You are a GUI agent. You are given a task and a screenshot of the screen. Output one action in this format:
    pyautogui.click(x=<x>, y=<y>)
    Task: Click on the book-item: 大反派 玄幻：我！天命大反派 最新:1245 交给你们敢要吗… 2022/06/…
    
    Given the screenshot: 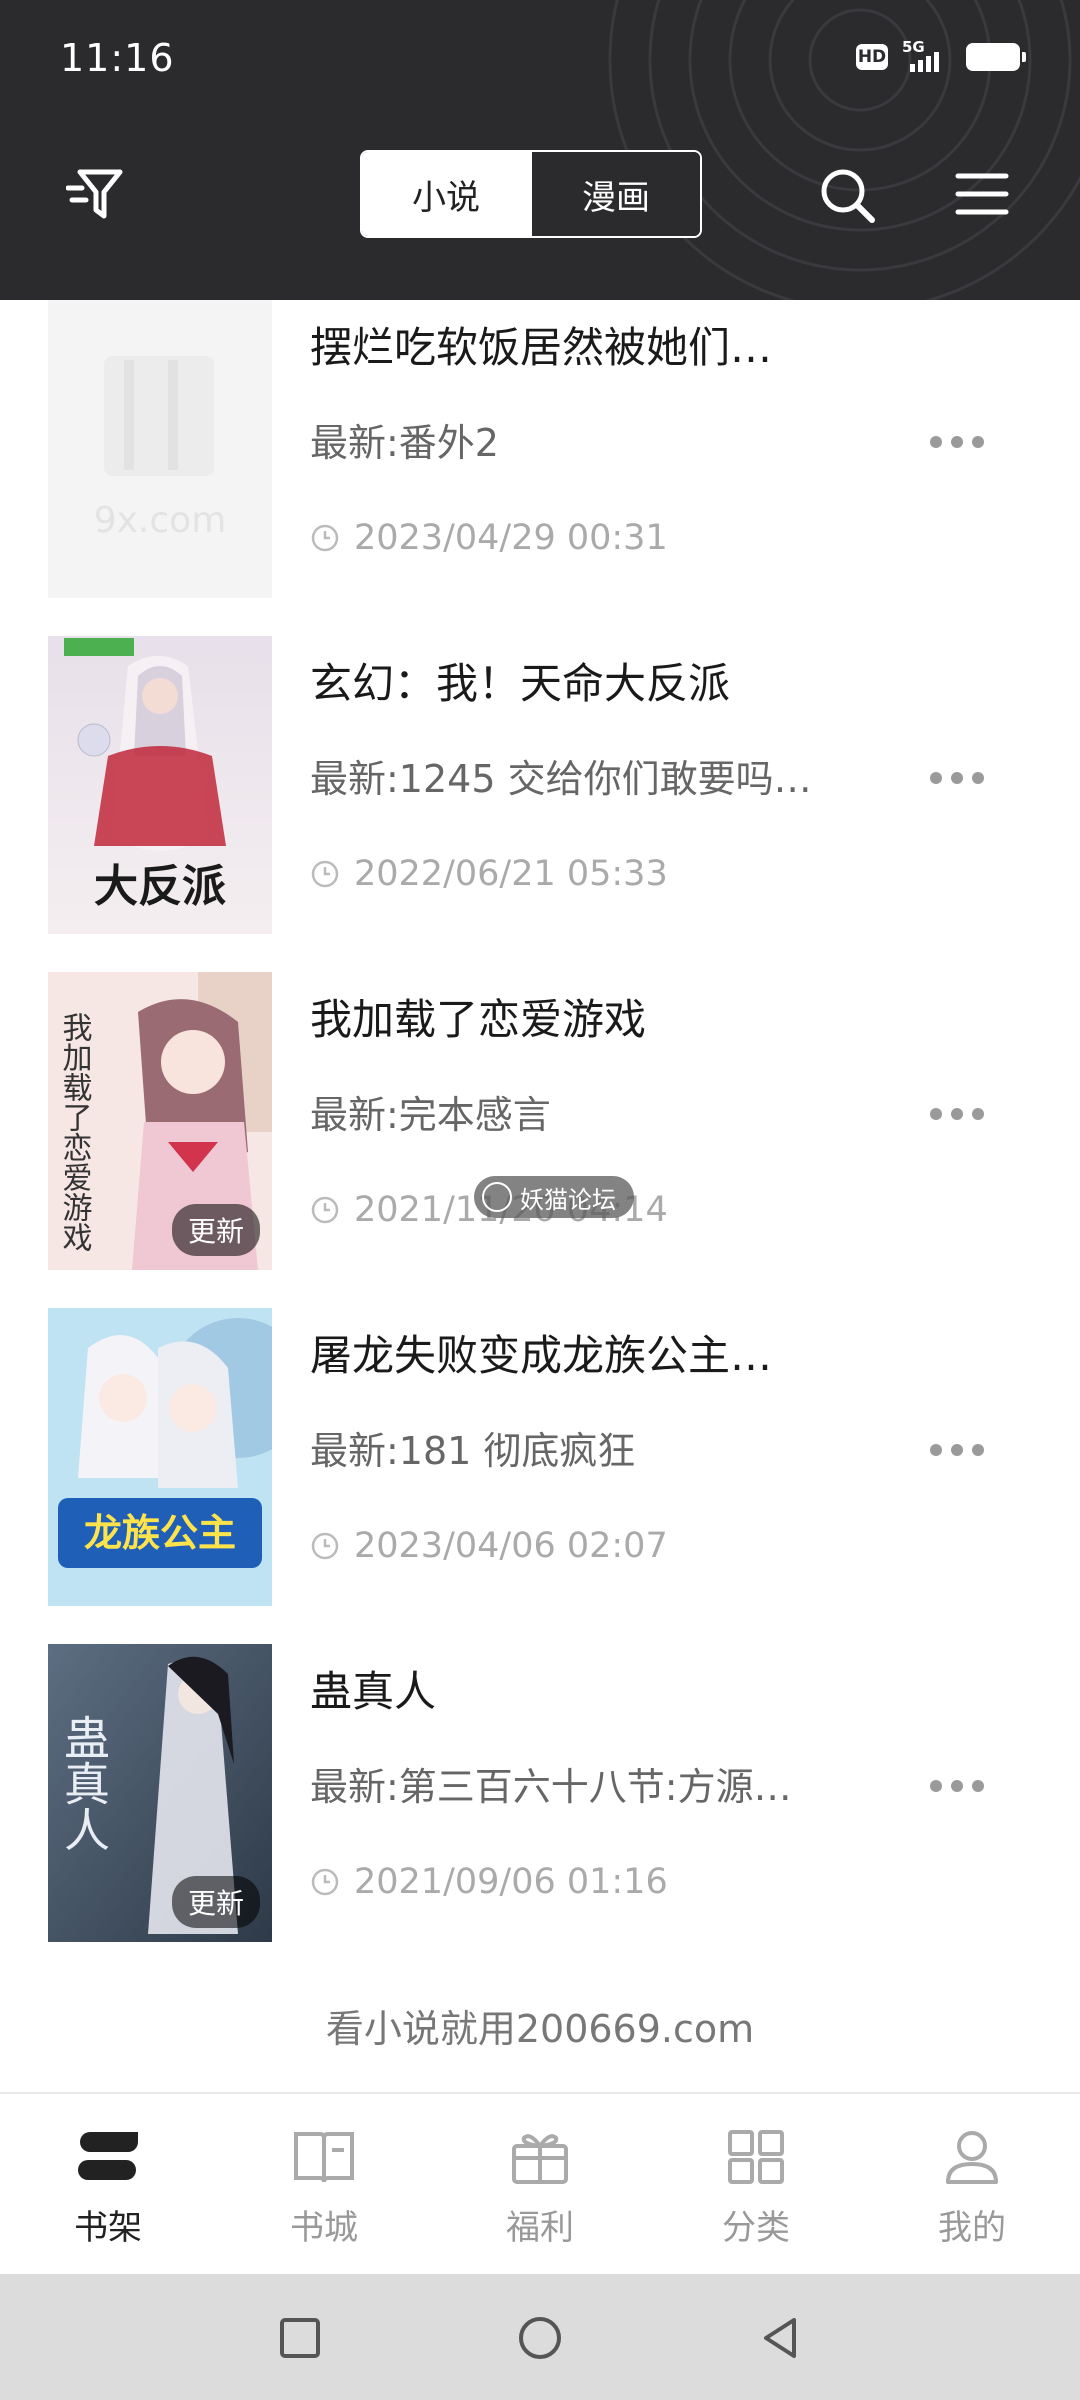 What is the action you would take?
    pyautogui.click(x=540, y=804)
    